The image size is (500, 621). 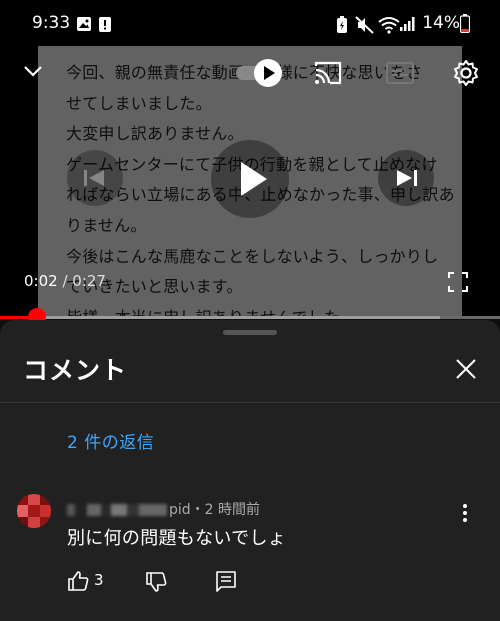 I want to click on progress-bar, so click(x=250, y=317).